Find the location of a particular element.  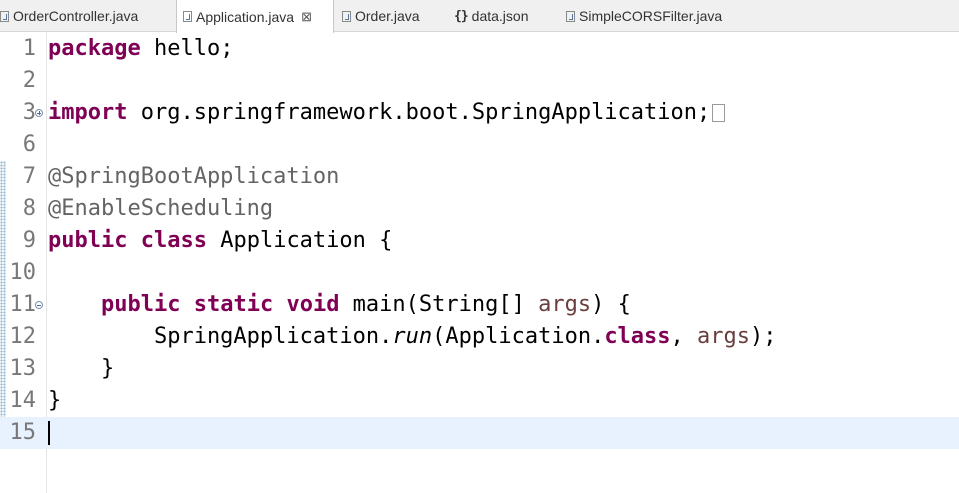

line-number: 9 is located at coordinates (29, 240).